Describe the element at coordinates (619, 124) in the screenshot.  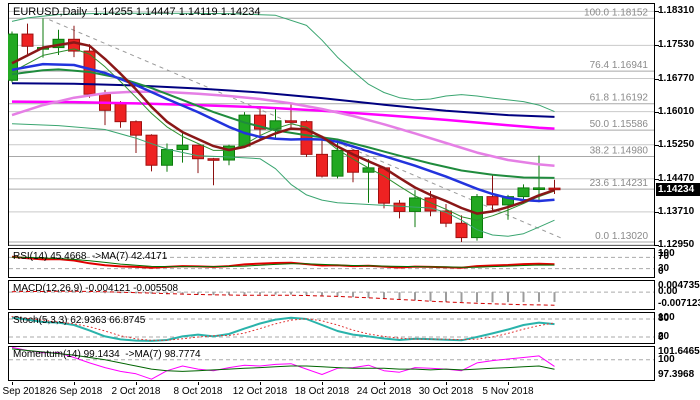
I see `fib-label: 50.0 1.15586` at that location.